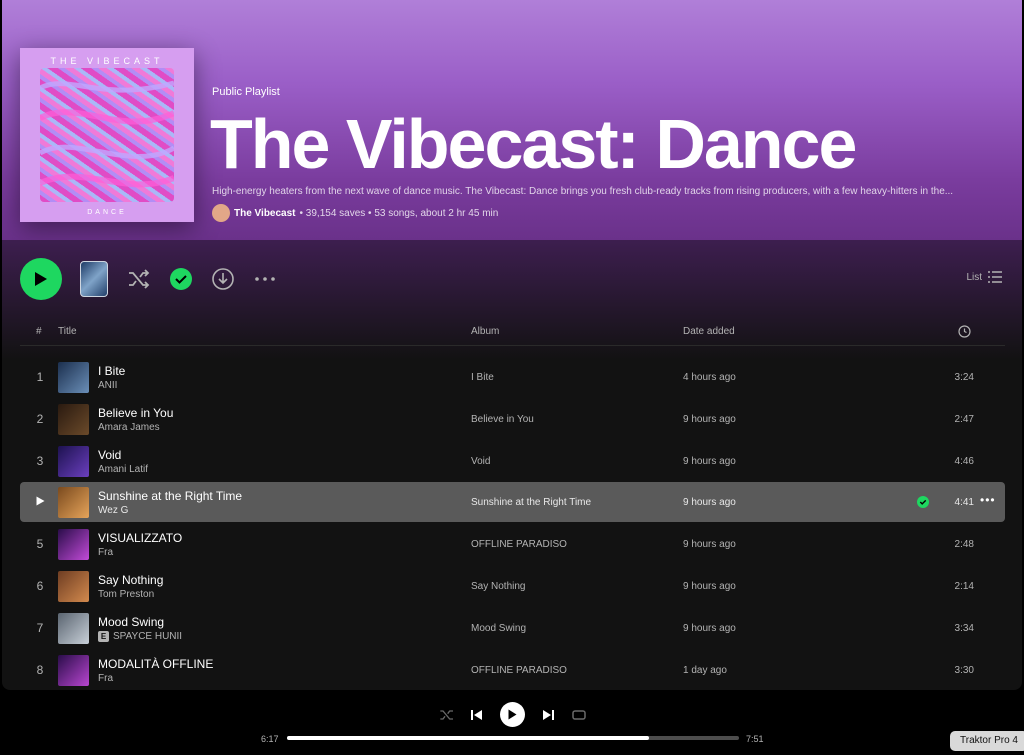 The height and width of the screenshot is (755, 1024). I want to click on track-album: I Bite, so click(482, 377).